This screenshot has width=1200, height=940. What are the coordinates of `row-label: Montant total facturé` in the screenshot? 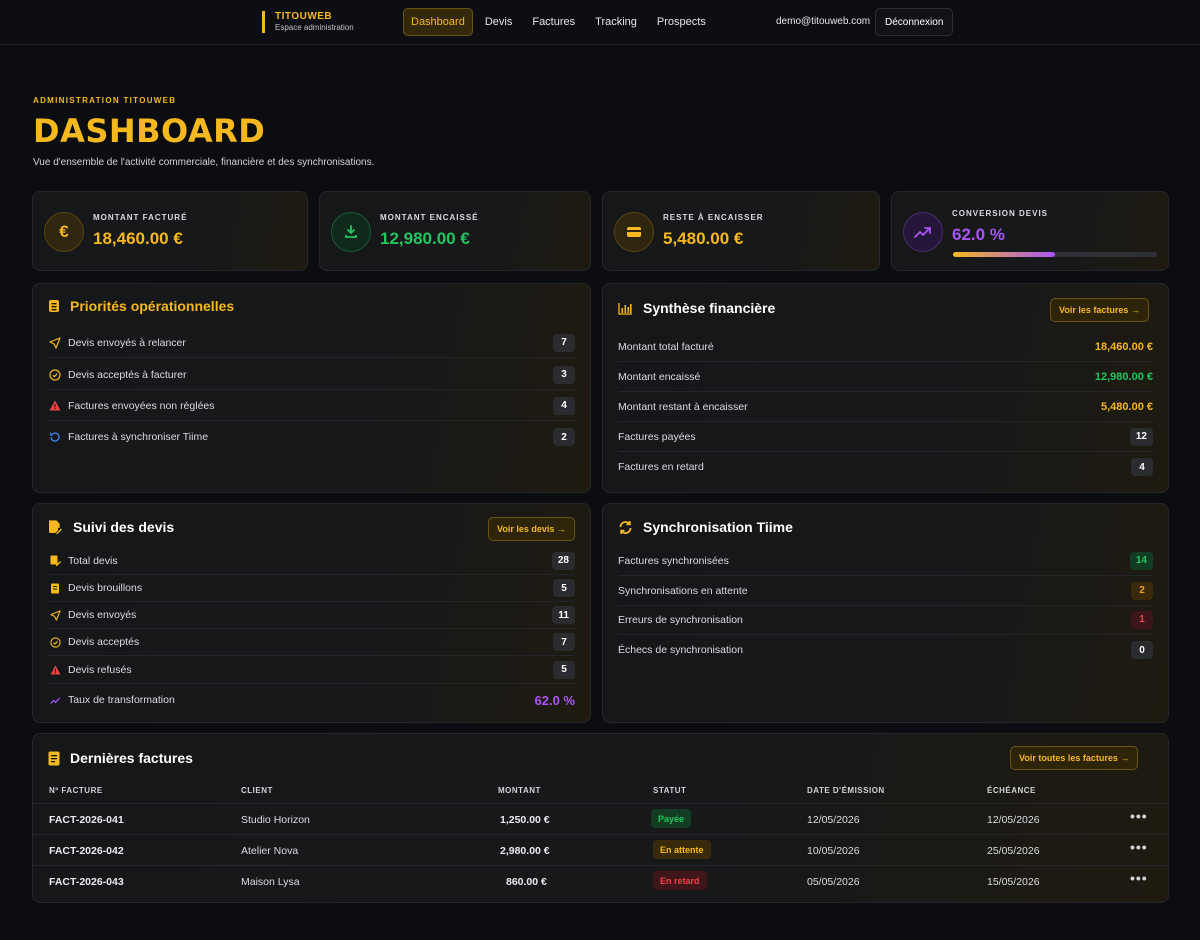 It's located at (666, 346).